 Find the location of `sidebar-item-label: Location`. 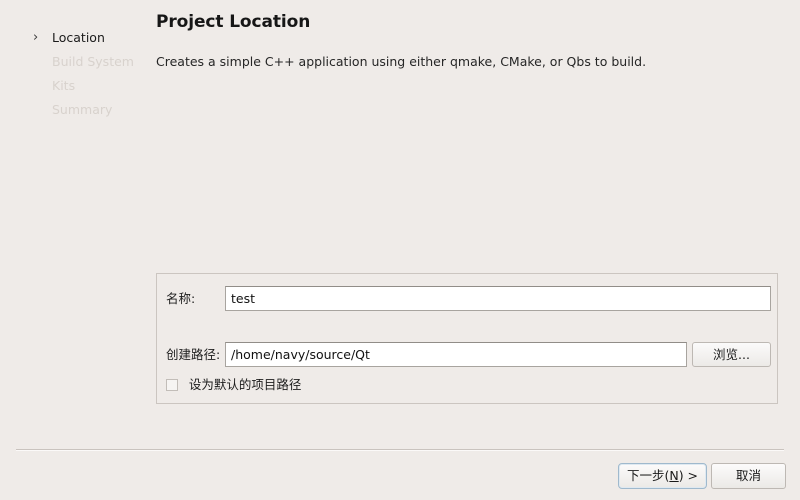

sidebar-item-label: Location is located at coordinates (78, 37).